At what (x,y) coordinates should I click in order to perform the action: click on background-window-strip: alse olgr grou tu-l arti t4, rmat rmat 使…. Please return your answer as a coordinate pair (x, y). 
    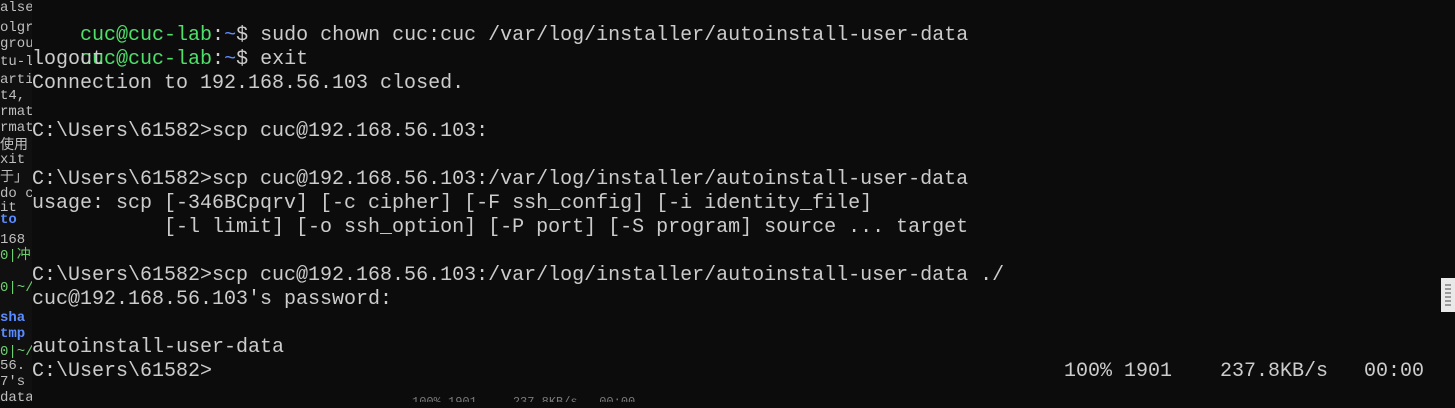
    Looking at the image, I should click on (16, 201).